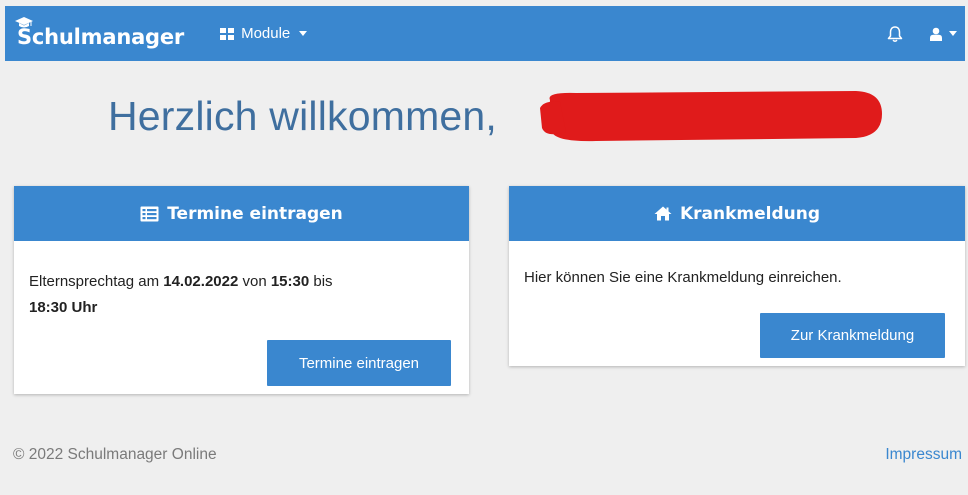  Describe the element at coordinates (663, 213) in the screenshot. I see `home-icon` at that location.